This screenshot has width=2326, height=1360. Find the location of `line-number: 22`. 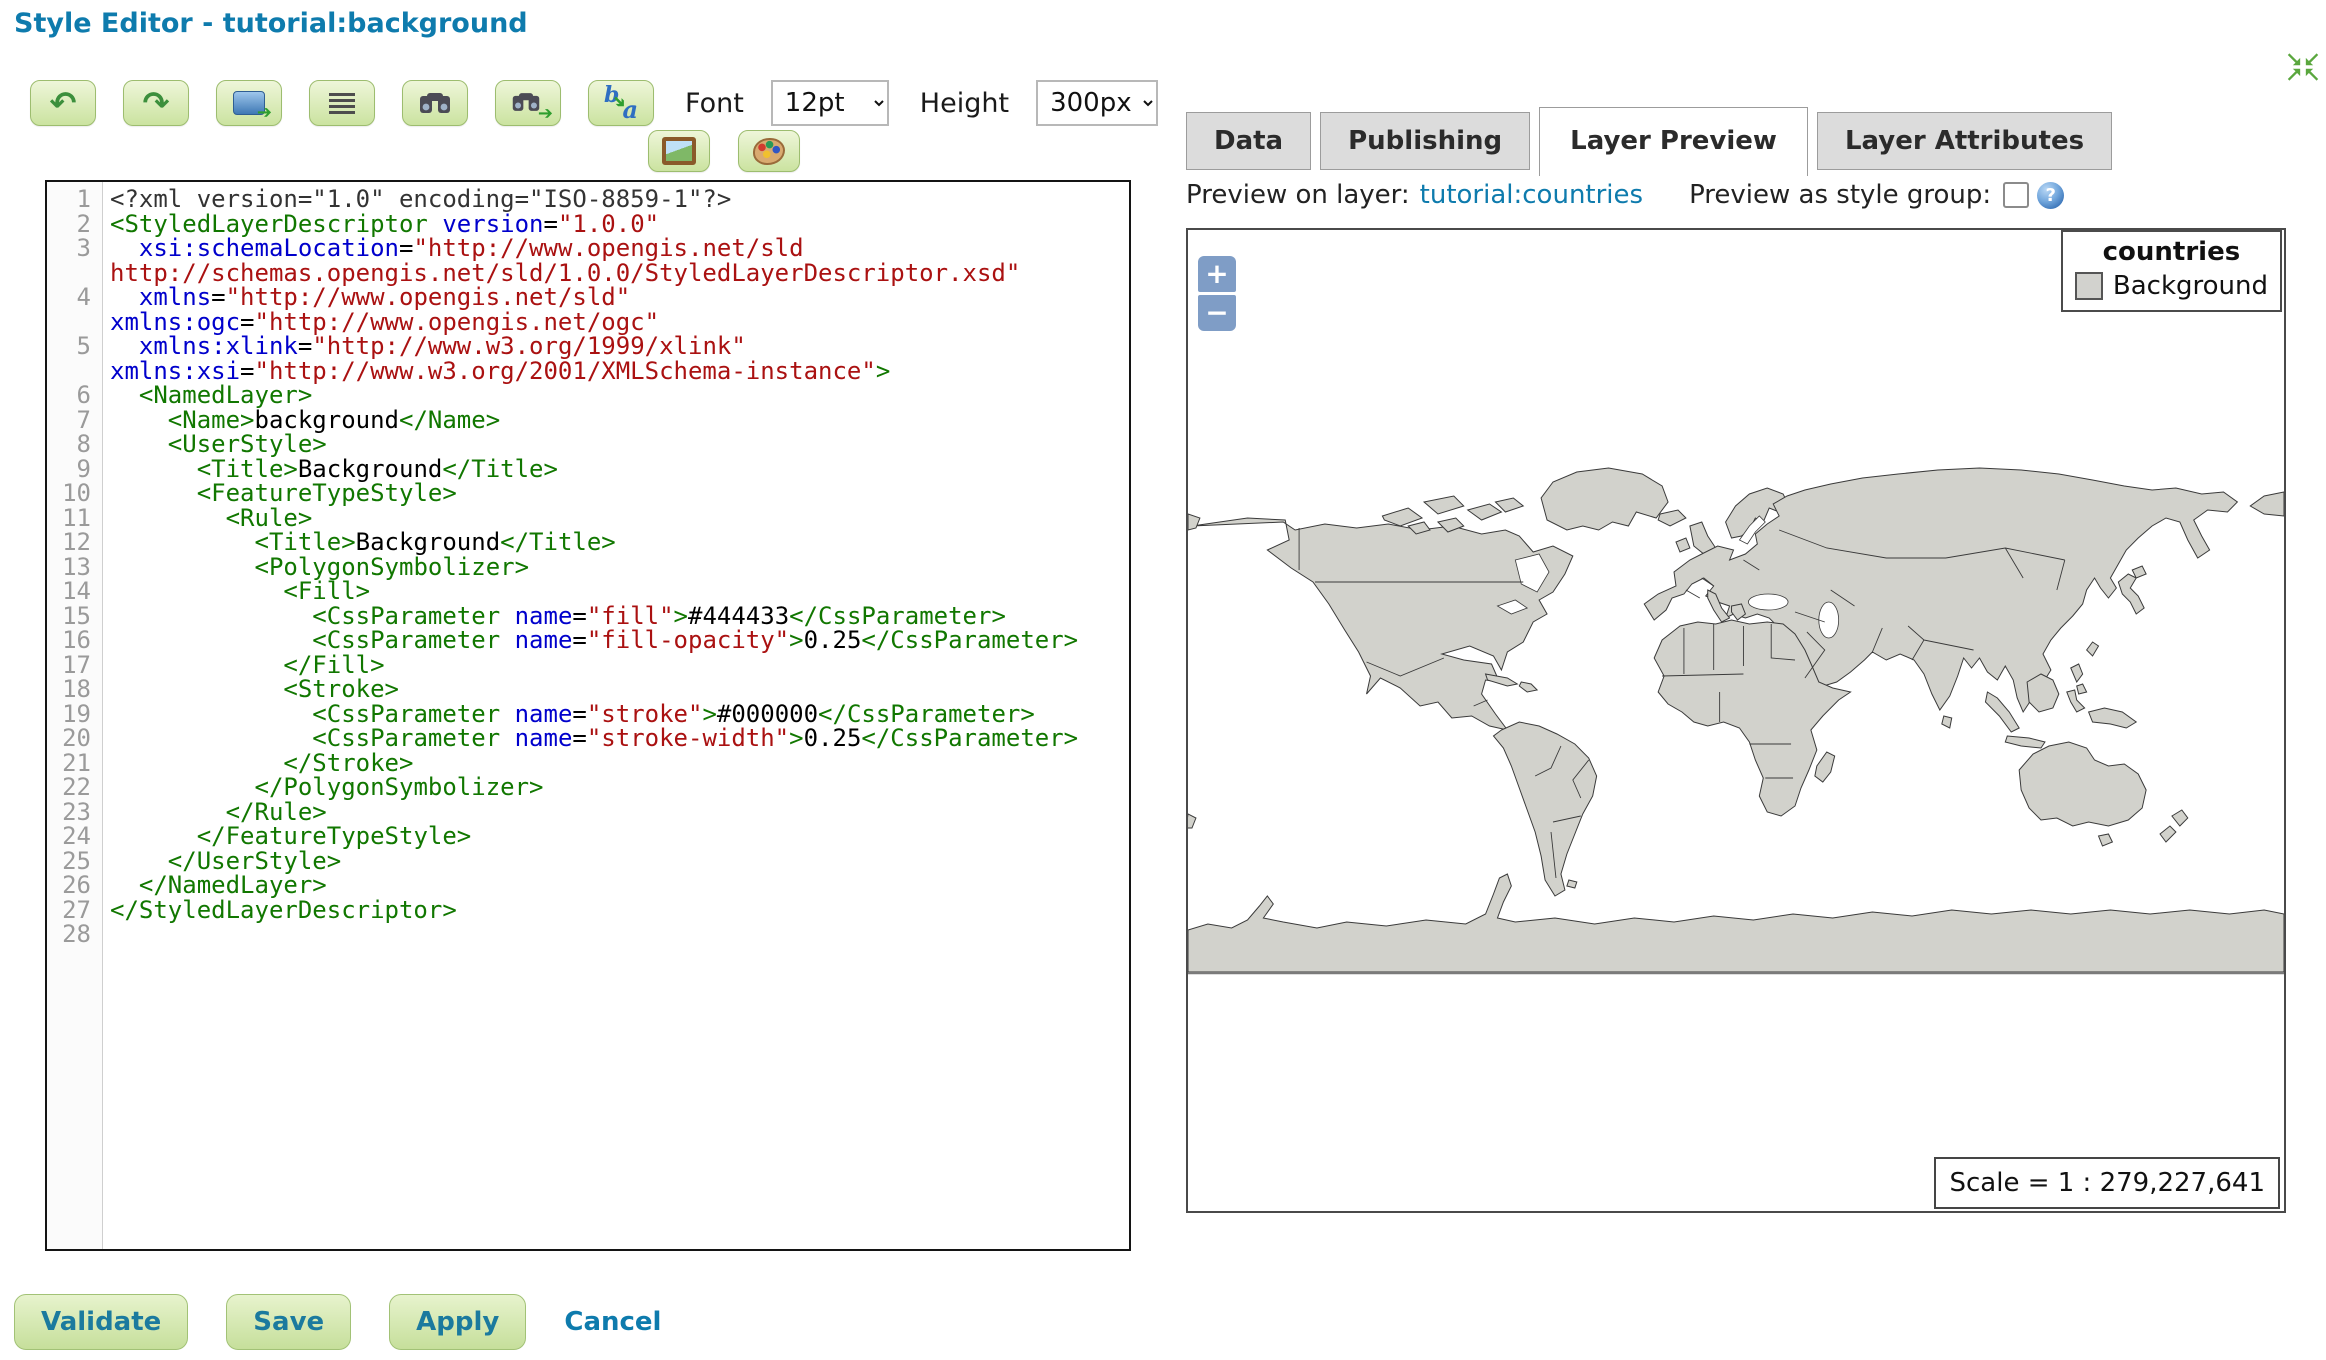

line-number: 22 is located at coordinates (76, 787).